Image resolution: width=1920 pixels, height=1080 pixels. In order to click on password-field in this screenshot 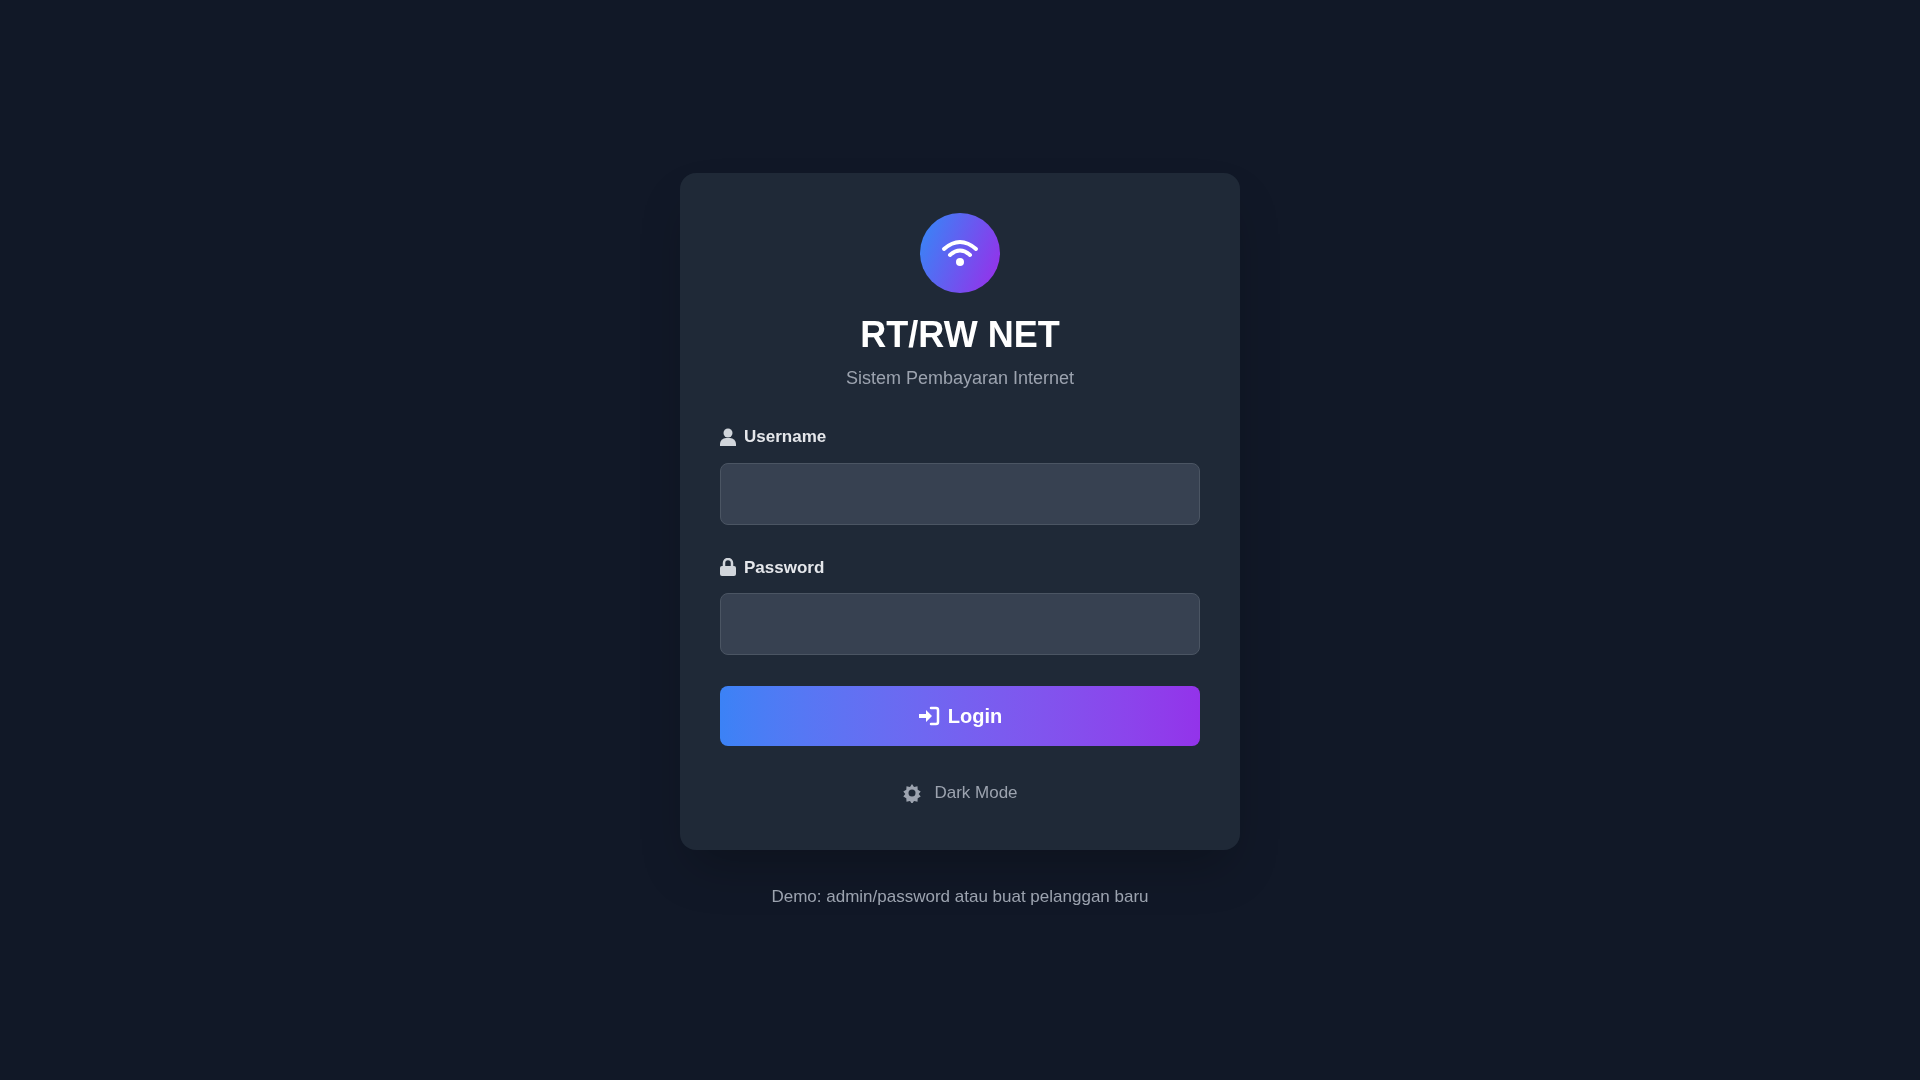, I will do `click(960, 624)`.